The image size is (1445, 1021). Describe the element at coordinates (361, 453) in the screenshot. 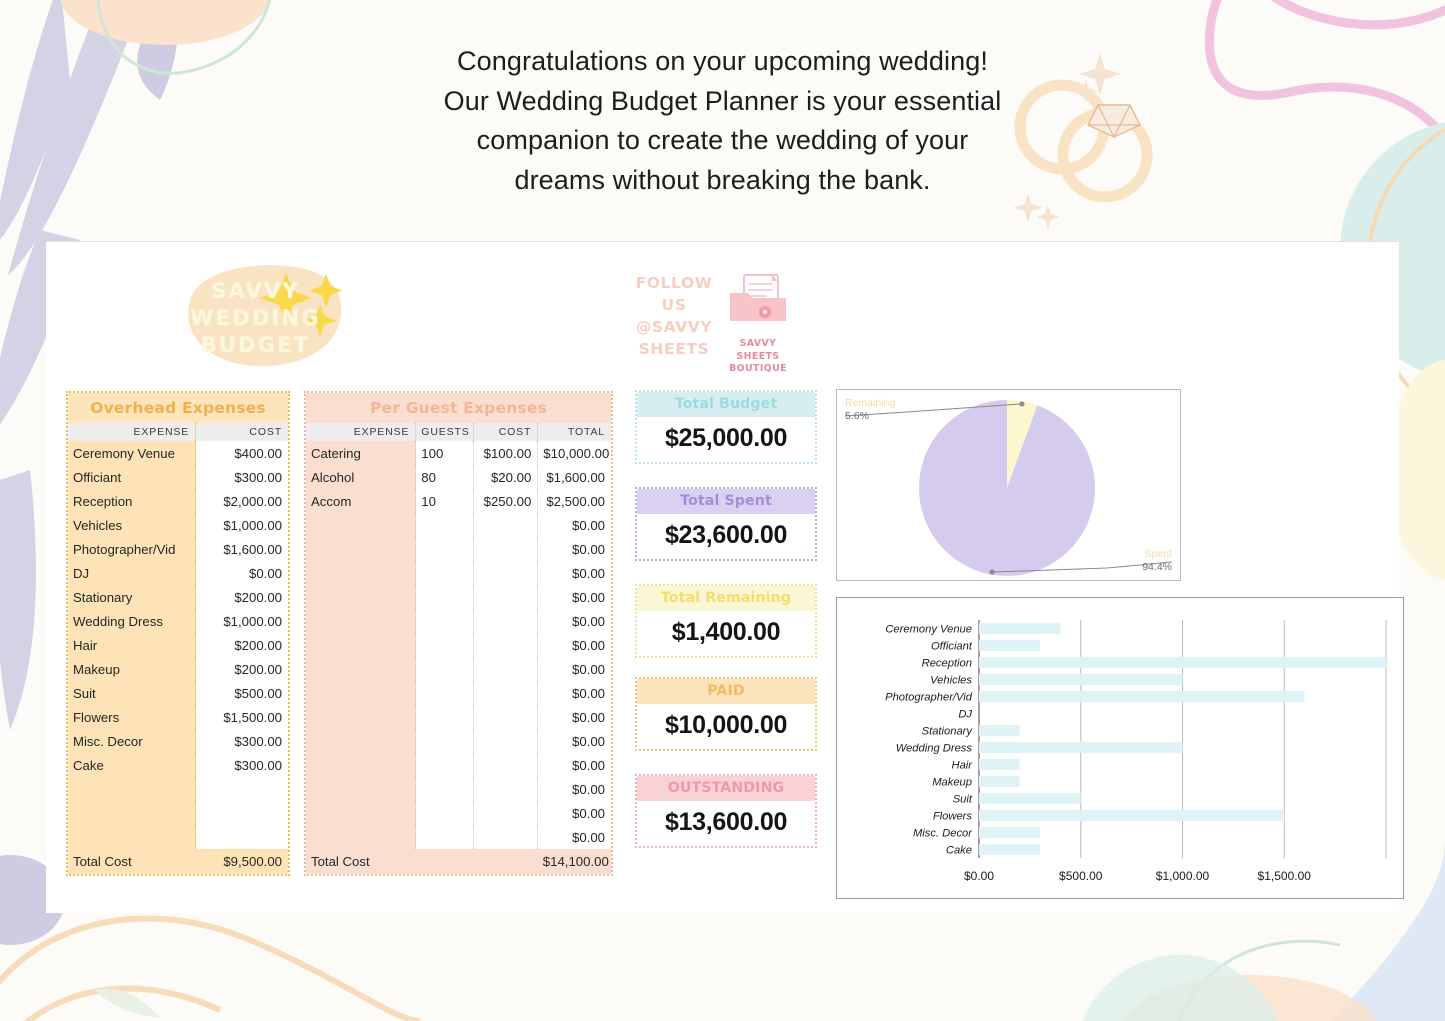

I see `perguest-expense-cell: Catering` at that location.